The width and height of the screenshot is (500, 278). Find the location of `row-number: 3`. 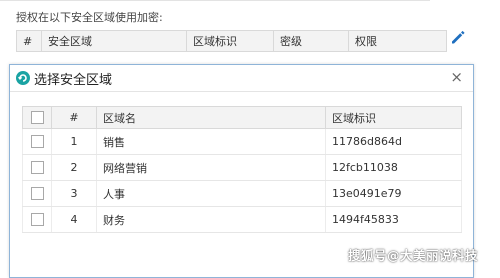

row-number: 3 is located at coordinates (74, 193).